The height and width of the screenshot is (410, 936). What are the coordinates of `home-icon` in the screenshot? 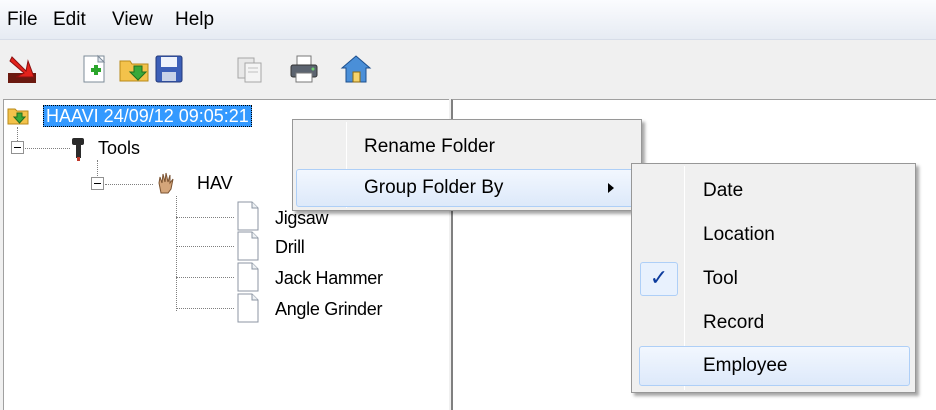 It's located at (356, 69).